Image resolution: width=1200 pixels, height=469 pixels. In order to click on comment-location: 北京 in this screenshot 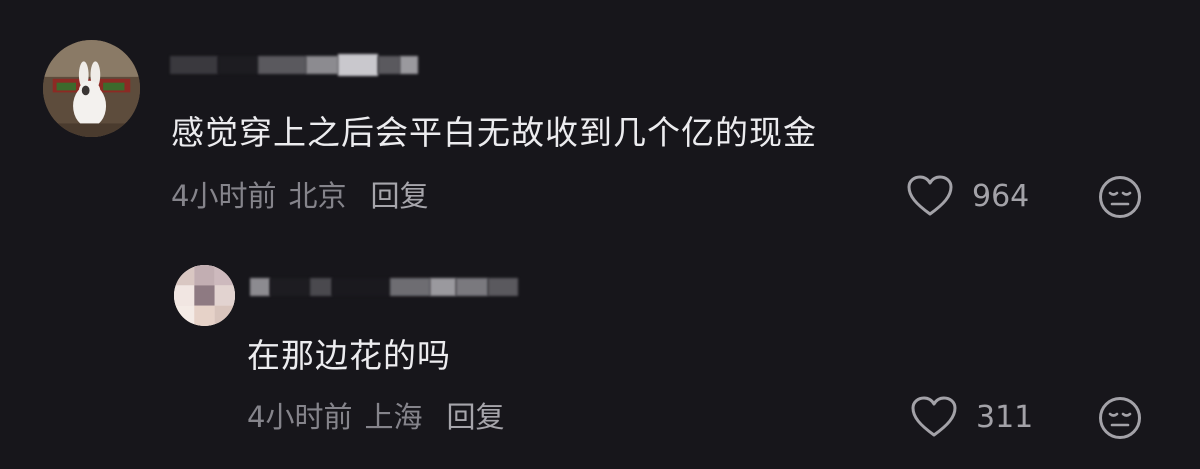, I will do `click(317, 196)`.